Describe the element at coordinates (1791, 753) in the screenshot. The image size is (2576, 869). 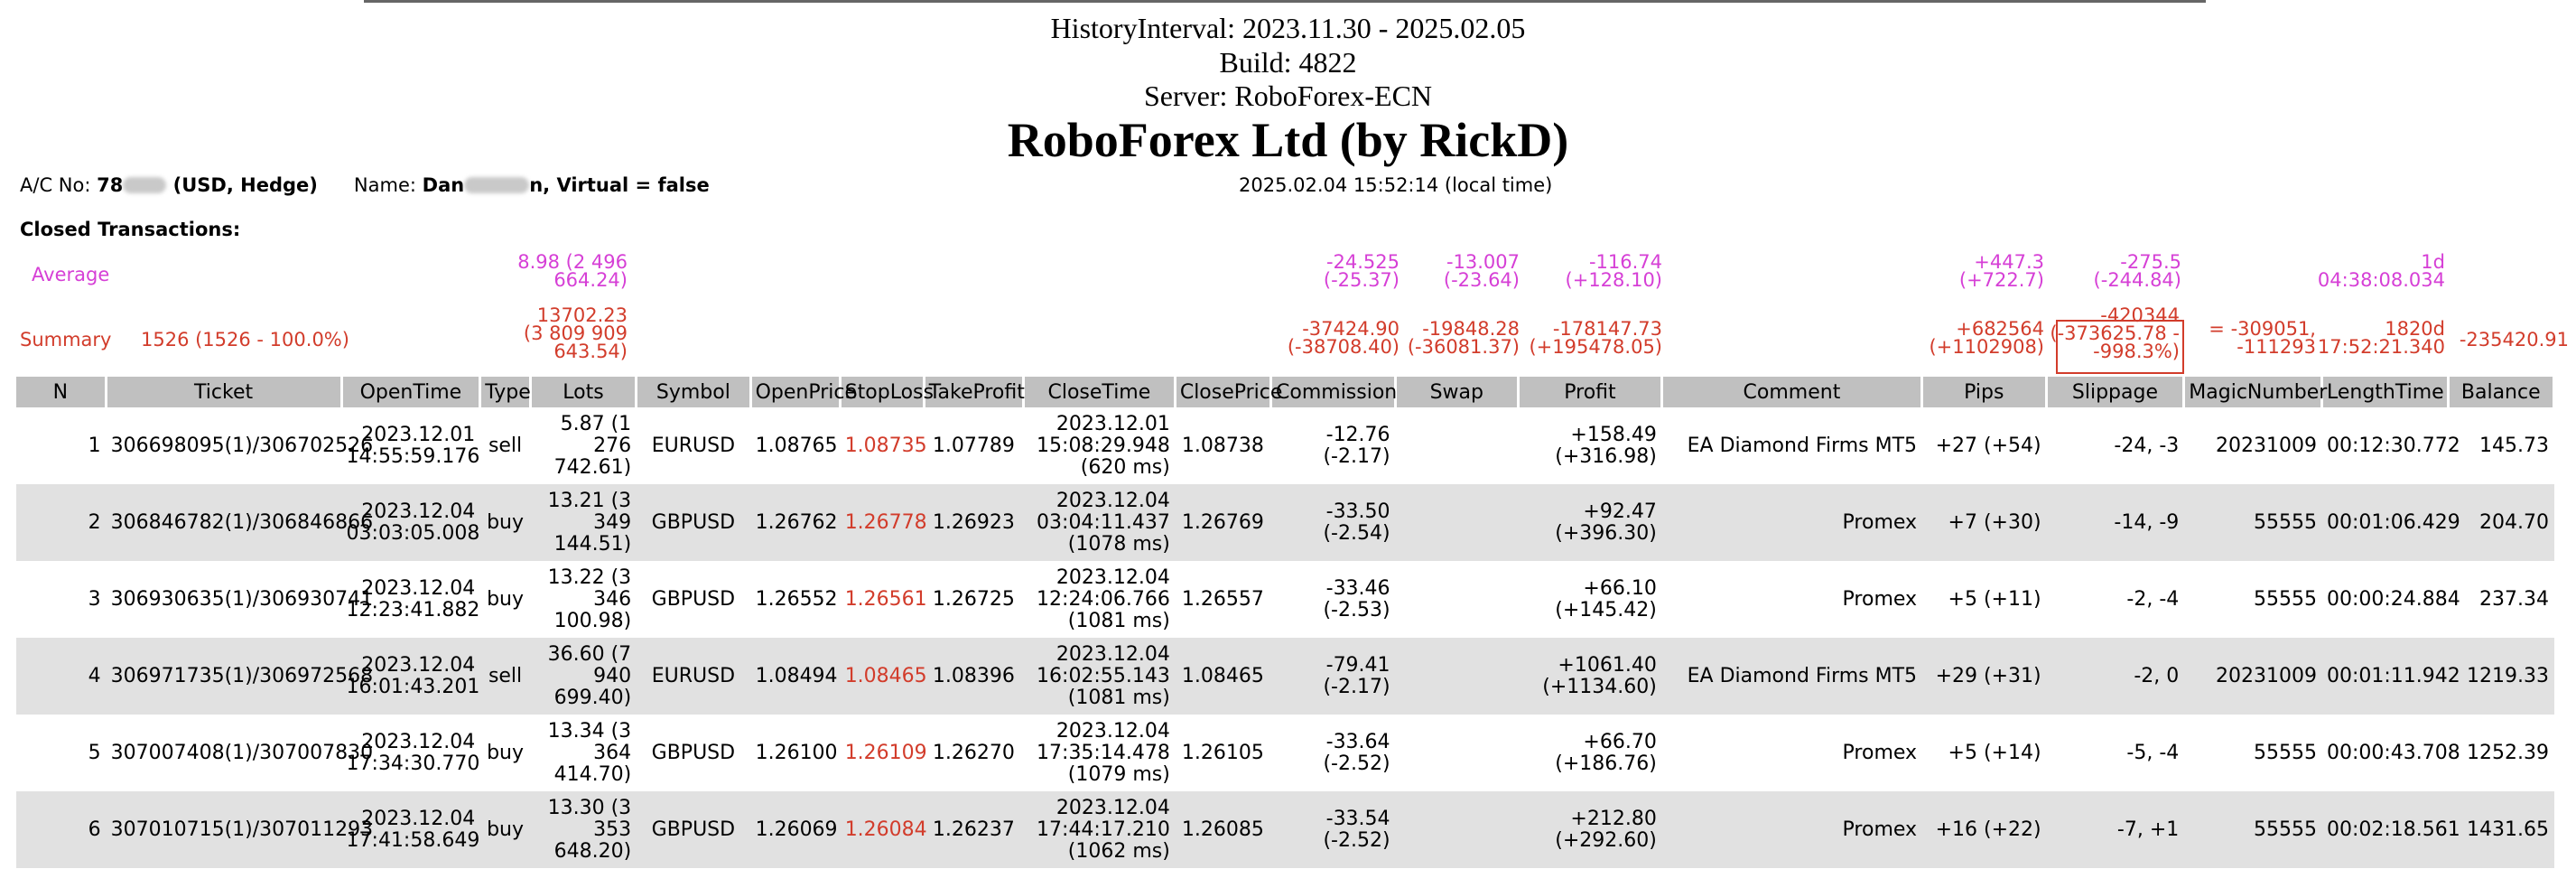
I see `cell-comment: Promex` at that location.